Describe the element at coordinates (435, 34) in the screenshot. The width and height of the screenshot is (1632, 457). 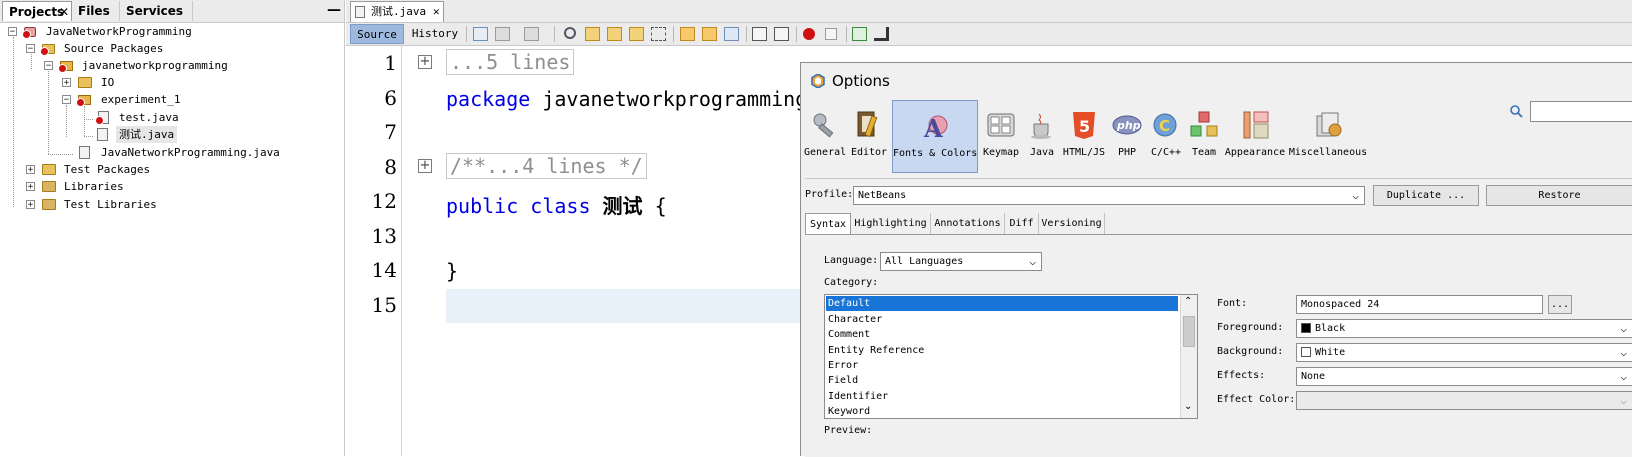
I see `history-view-button: History` at that location.